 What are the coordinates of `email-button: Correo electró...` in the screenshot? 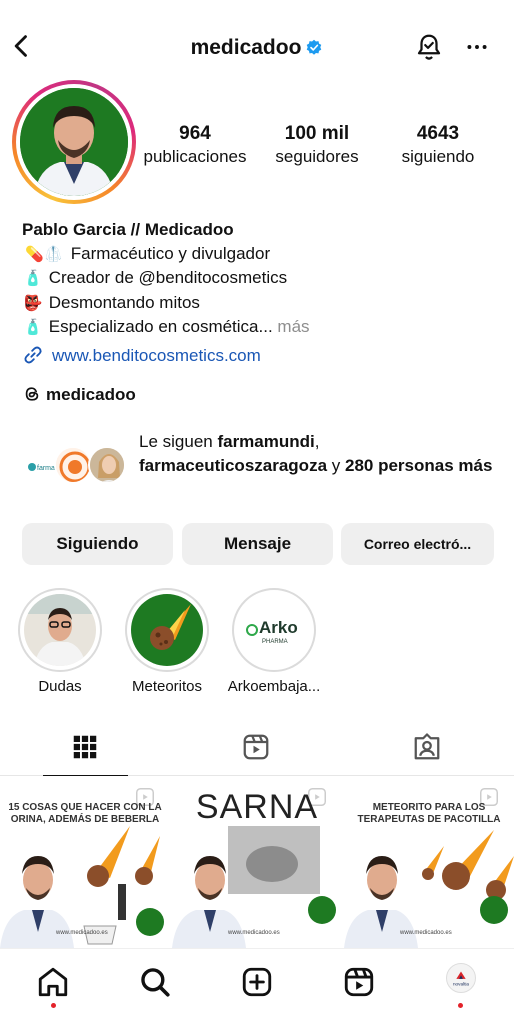 It's located at (417, 544).